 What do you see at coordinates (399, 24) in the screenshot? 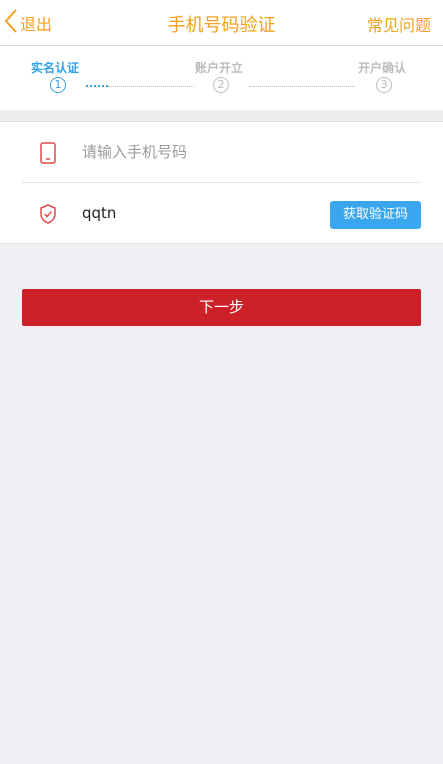
I see `faq-button: 常见问题` at bounding box center [399, 24].